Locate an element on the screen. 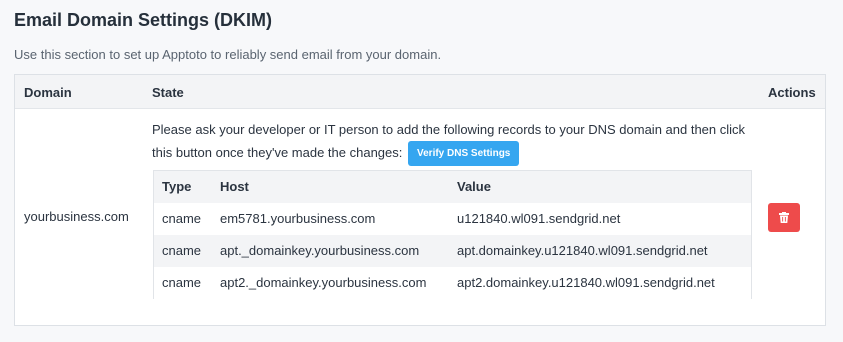 The width and height of the screenshot is (843, 342). domain-value: yourbusiness.com is located at coordinates (76, 216).